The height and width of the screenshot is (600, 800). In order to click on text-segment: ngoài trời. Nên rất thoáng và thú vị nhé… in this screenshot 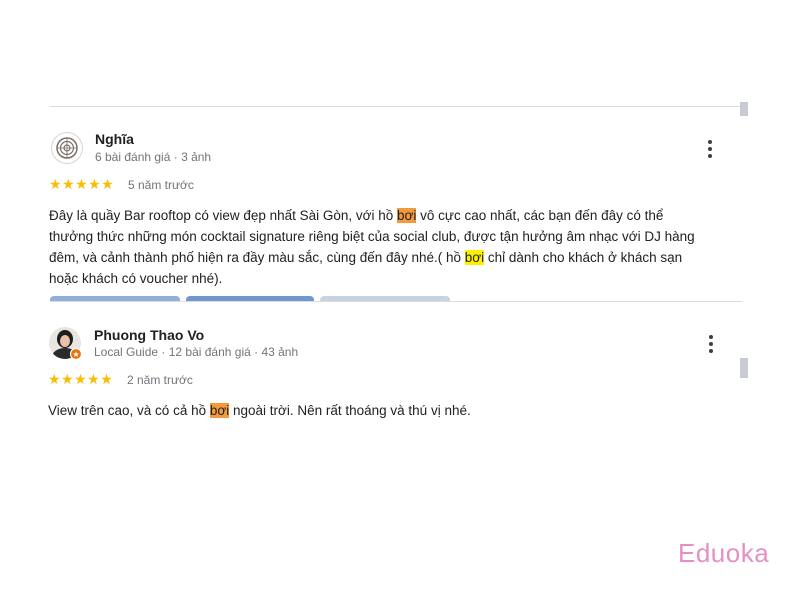, I will do `click(350, 410)`.